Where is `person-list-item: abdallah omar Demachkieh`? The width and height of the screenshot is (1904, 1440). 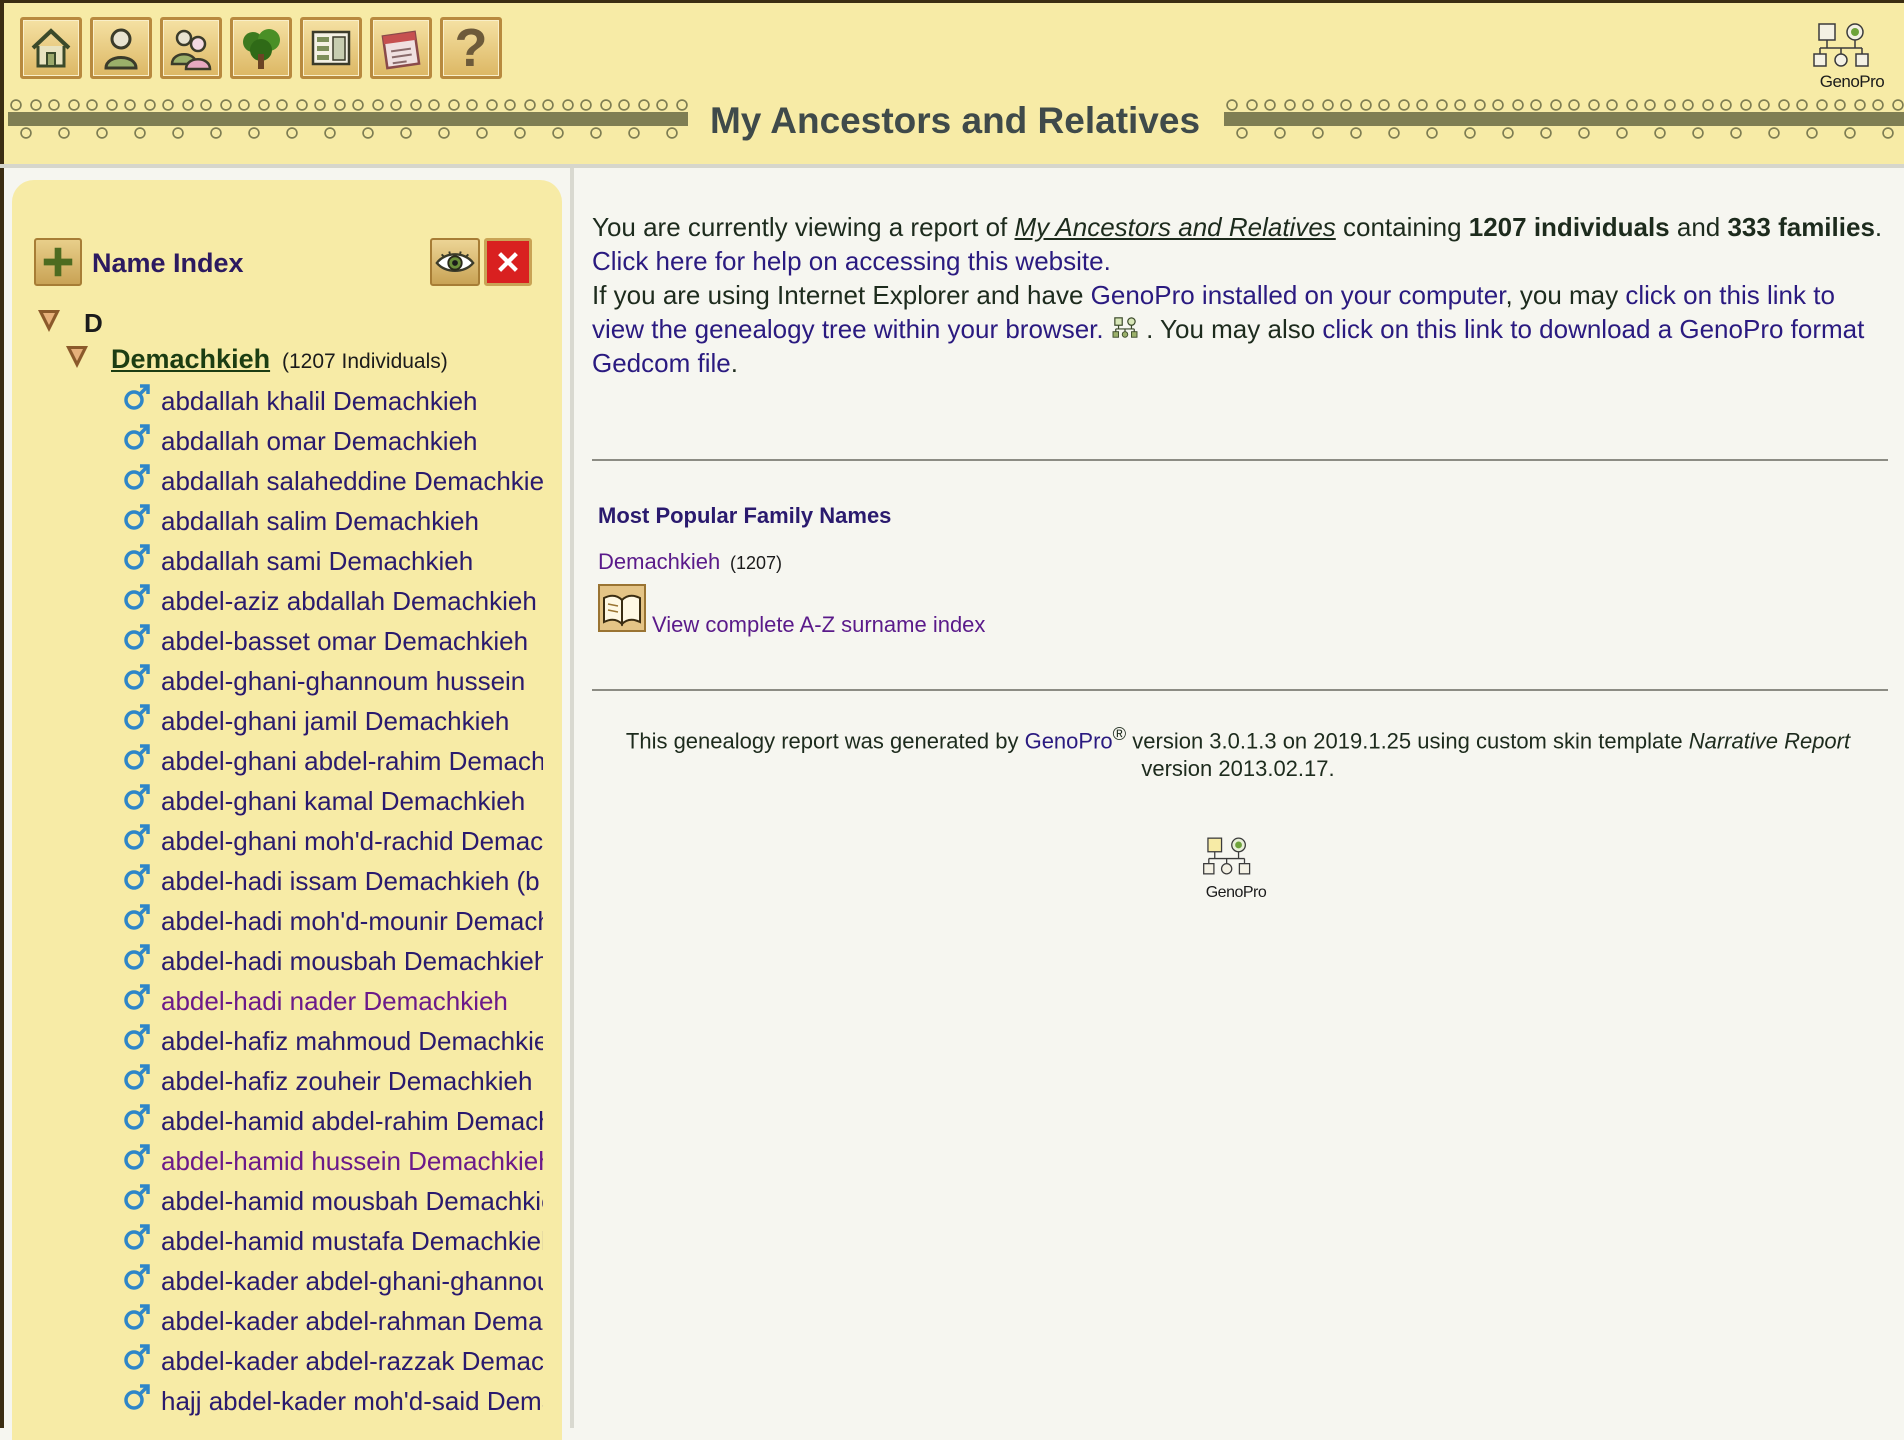
person-list-item: abdallah omar Demachkieh is located at coordinates (281, 440).